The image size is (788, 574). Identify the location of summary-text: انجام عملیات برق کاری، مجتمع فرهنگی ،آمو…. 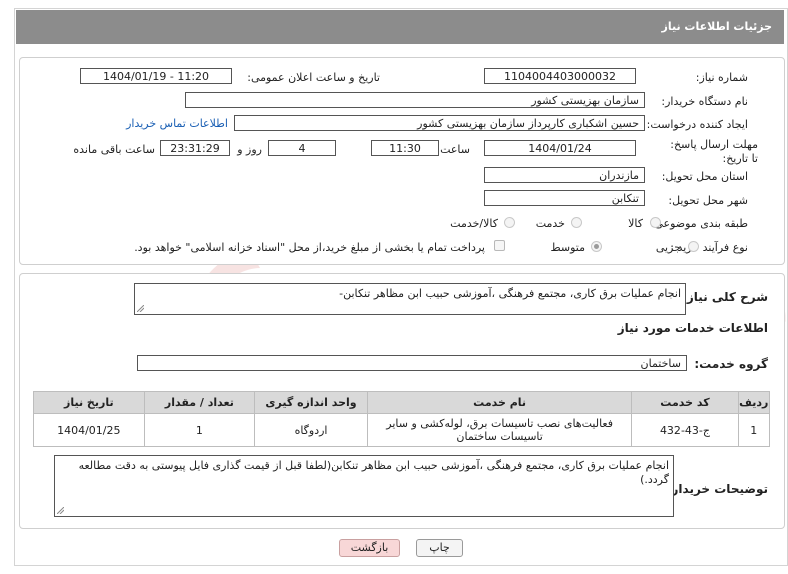
(510, 293).